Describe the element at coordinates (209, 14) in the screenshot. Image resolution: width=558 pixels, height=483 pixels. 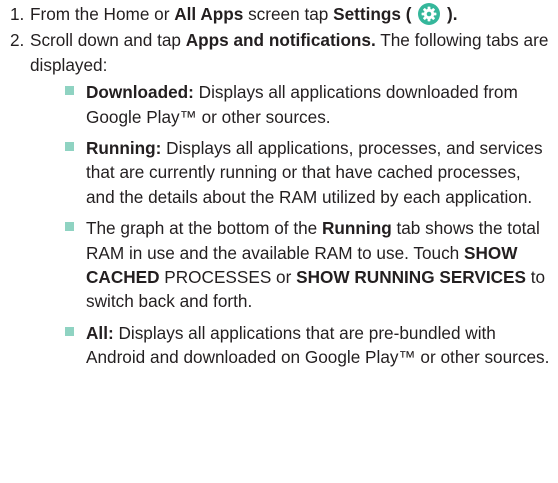
I see `all-apps-label: All Apps` at that location.